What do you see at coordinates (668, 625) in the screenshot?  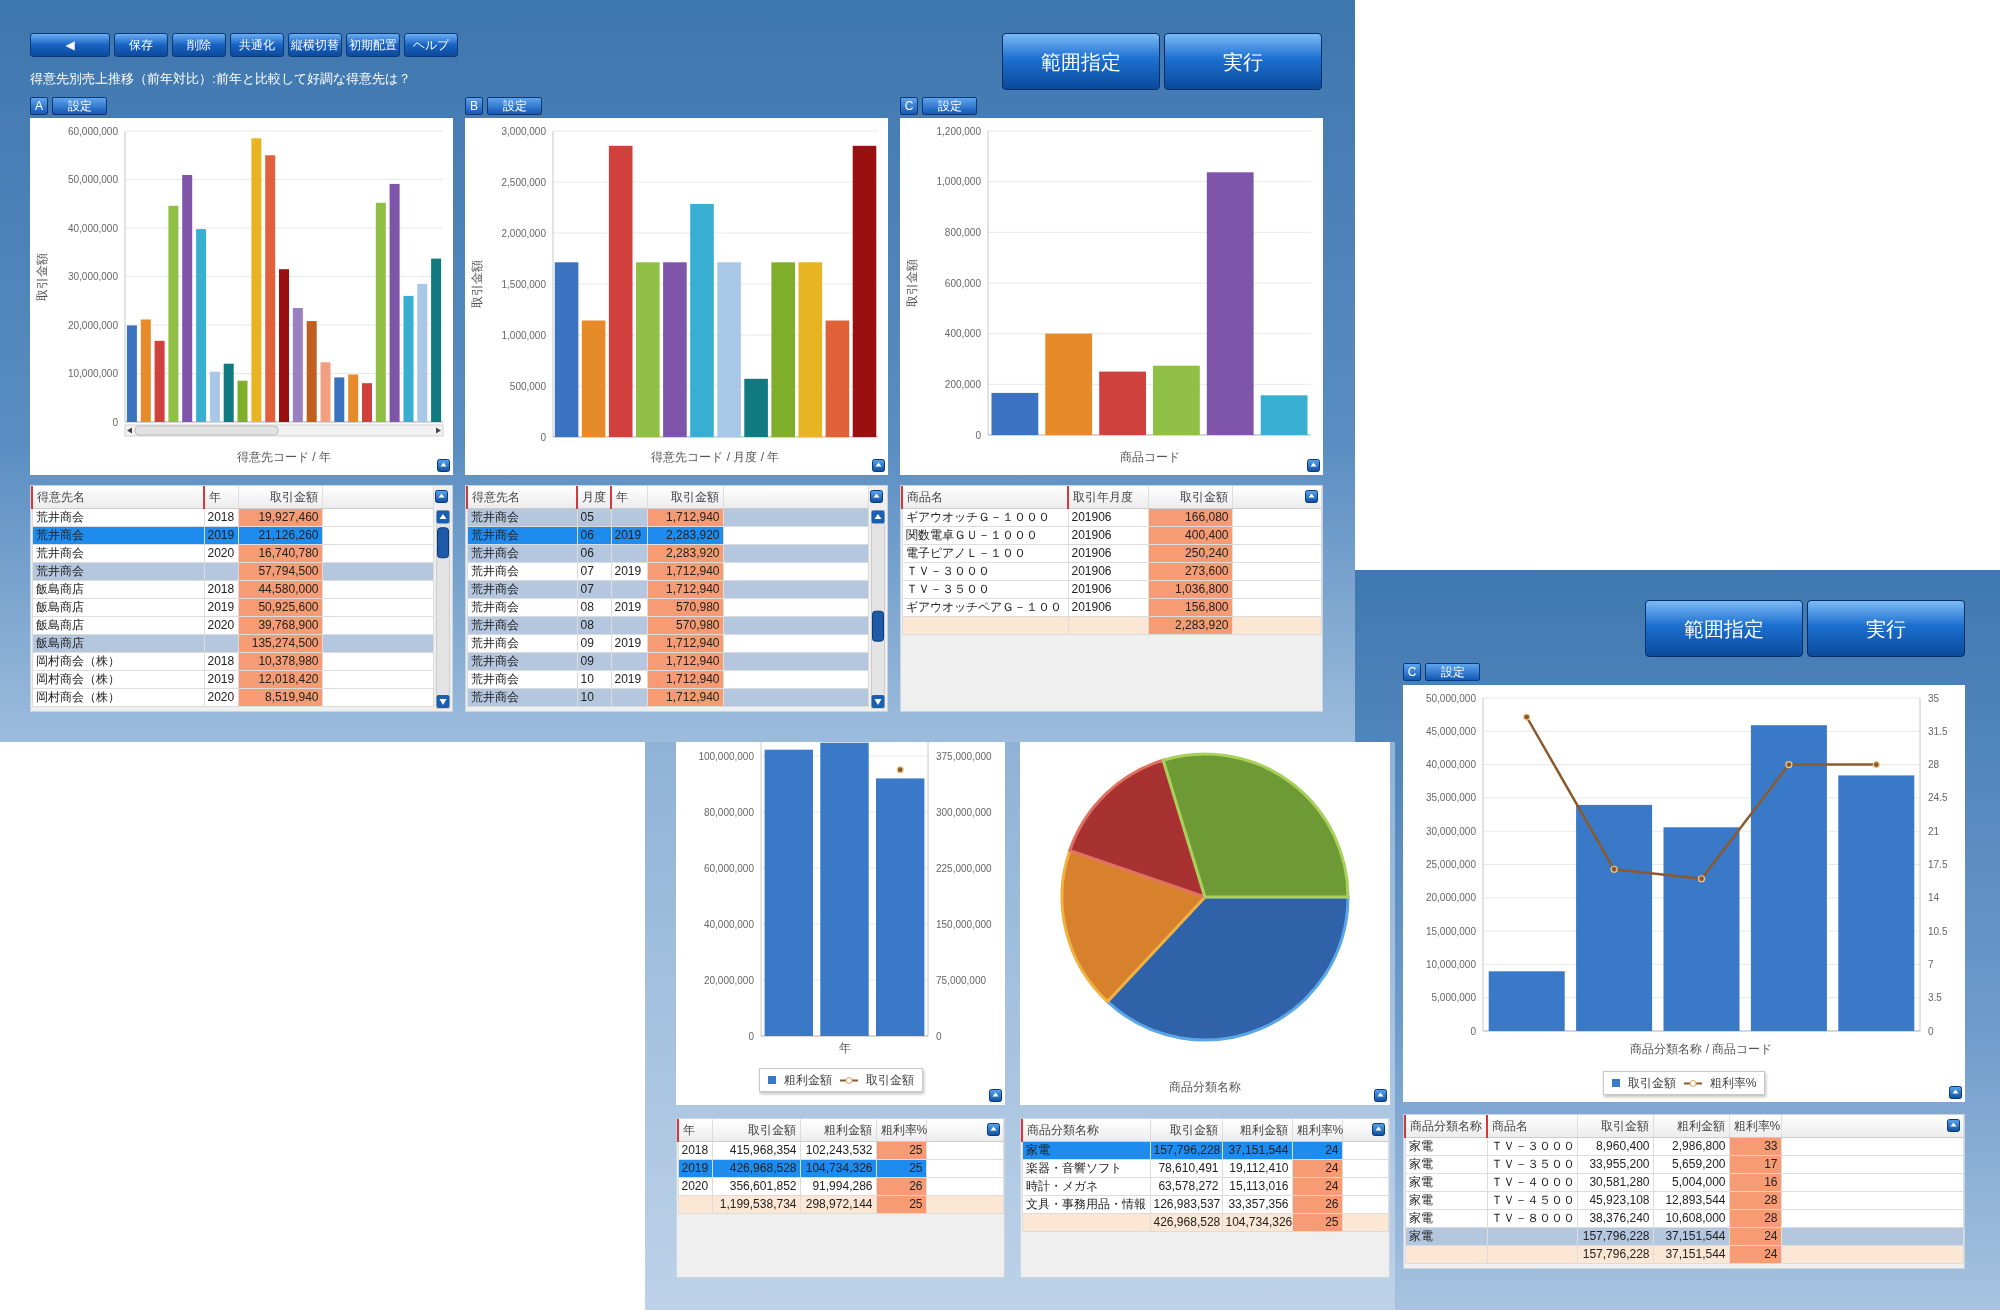 I see `table-row: 荒井商会 08 570,980` at bounding box center [668, 625].